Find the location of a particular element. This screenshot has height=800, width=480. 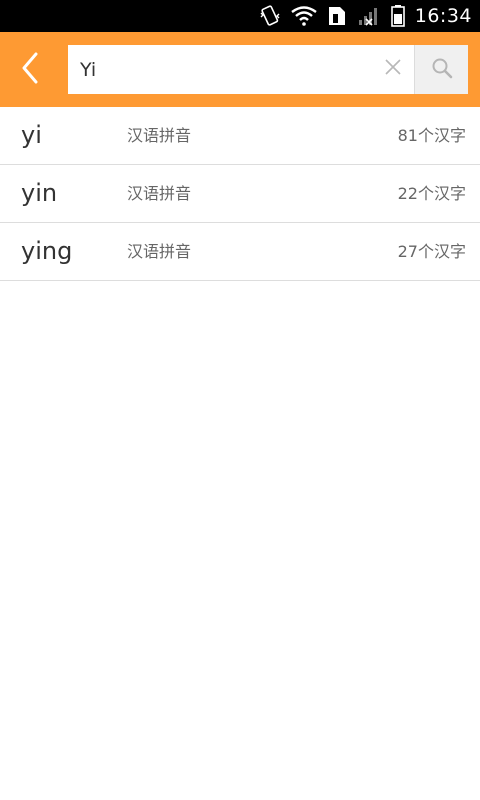

search-box is located at coordinates (241, 69).